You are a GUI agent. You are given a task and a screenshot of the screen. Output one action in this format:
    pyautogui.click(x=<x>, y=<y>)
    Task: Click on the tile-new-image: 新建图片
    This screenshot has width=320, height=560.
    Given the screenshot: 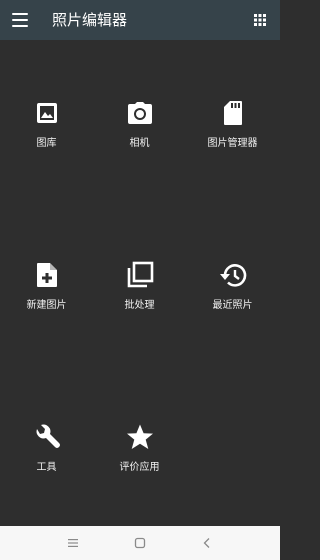 What is the action you would take?
    pyautogui.click(x=46, y=298)
    